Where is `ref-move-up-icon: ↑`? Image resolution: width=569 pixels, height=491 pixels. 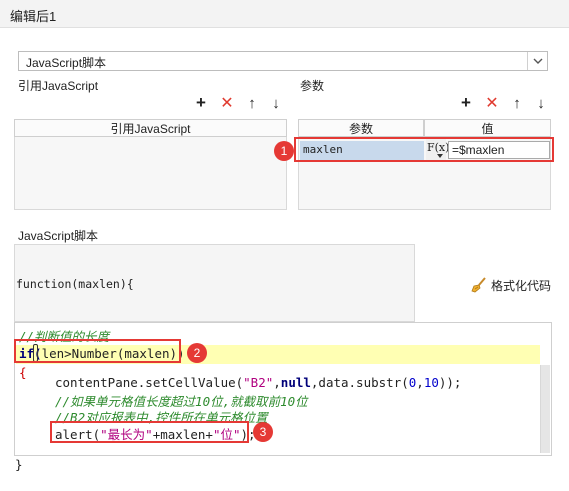
ref-move-up-icon: ↑ is located at coordinates (252, 103).